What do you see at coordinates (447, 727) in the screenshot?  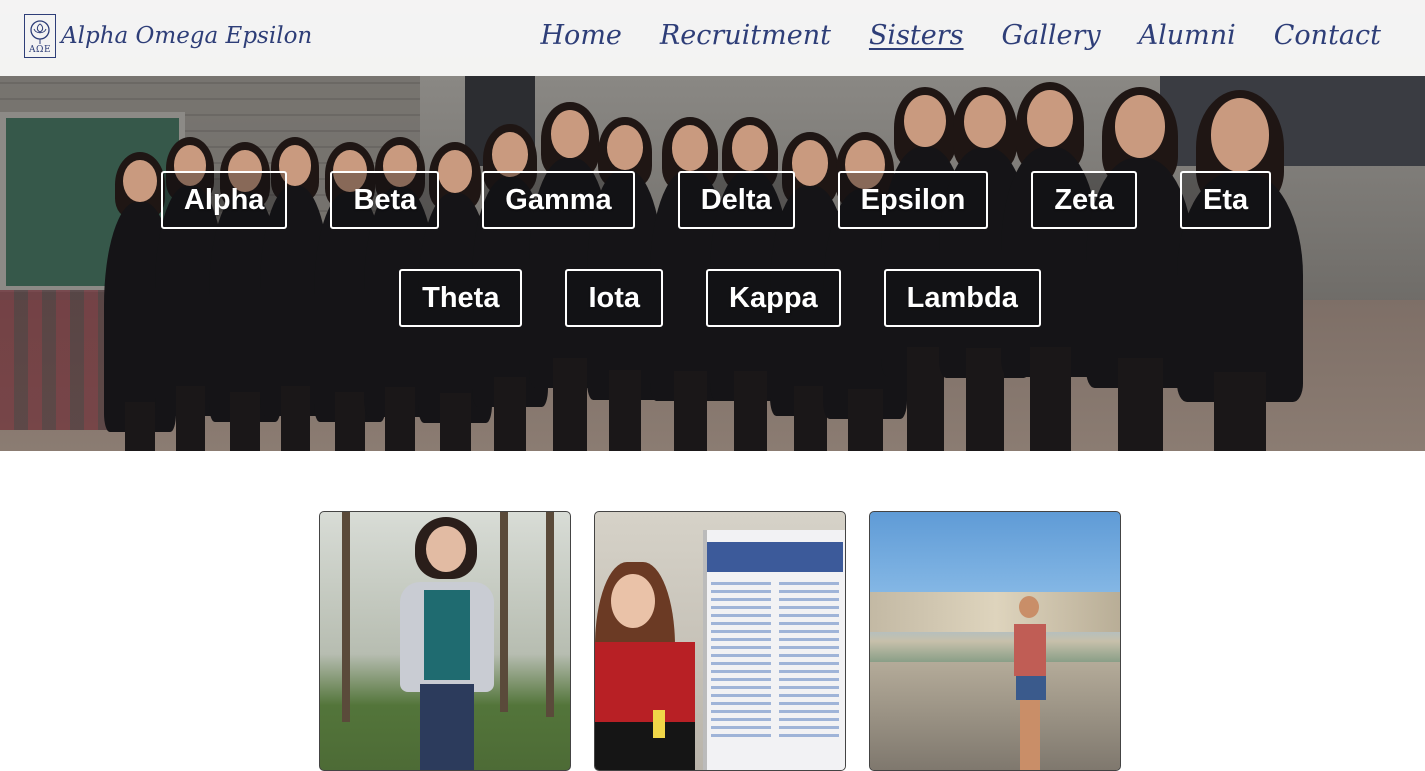 I see `sister-jeans` at bounding box center [447, 727].